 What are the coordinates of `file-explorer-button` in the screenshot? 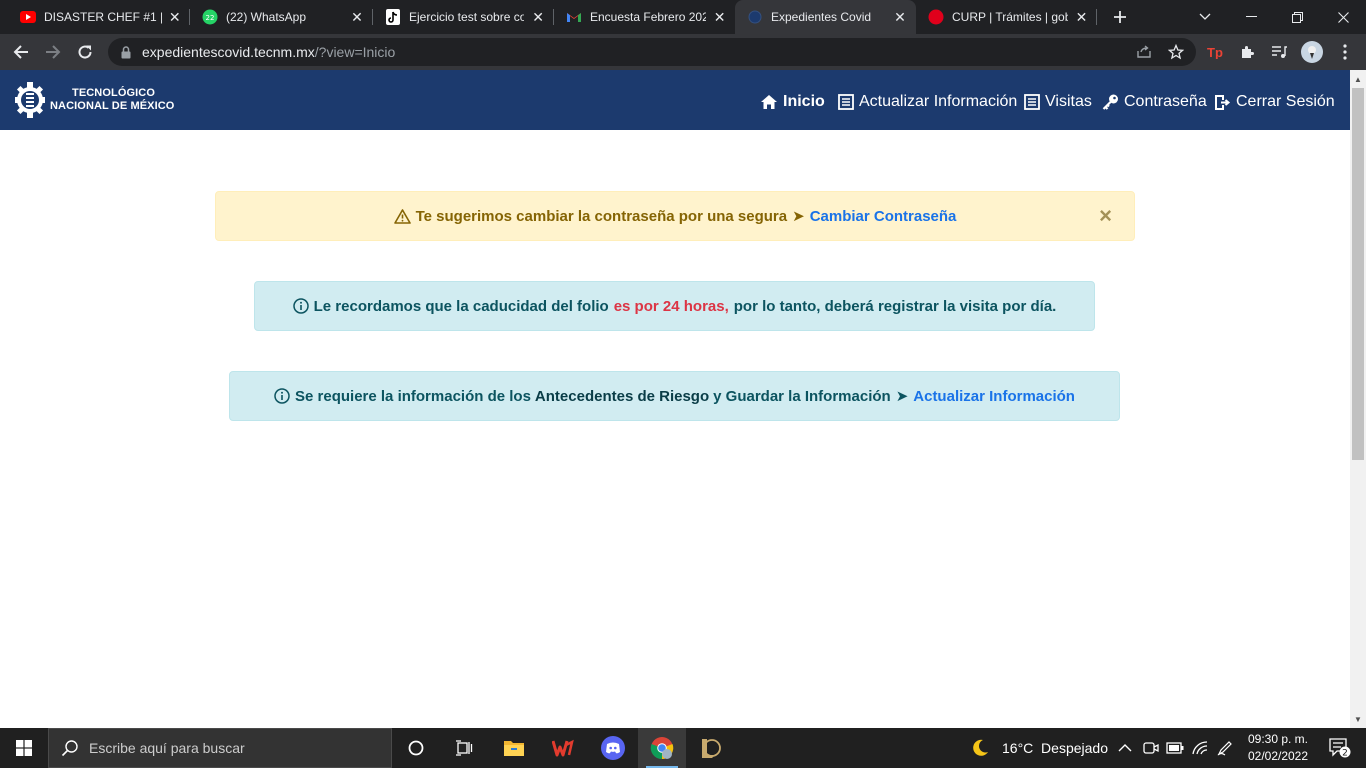 It's located at (514, 748).